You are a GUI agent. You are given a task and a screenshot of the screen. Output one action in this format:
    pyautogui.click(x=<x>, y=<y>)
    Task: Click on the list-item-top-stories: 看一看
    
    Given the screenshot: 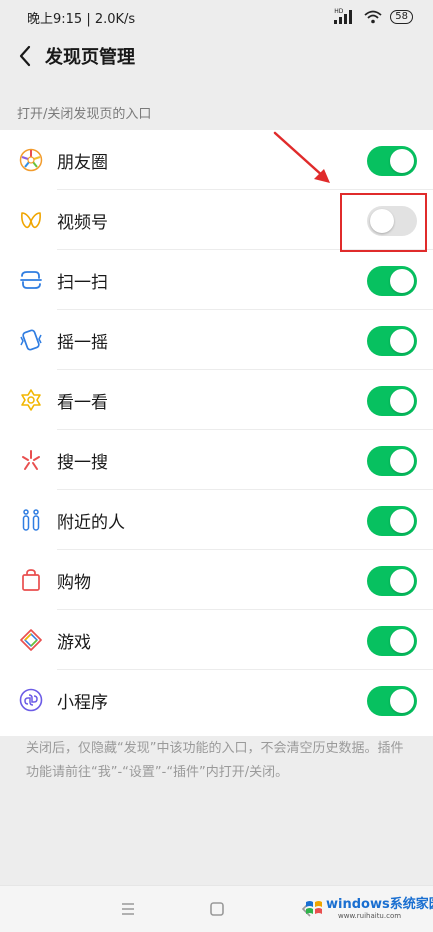 What is the action you would take?
    pyautogui.click(x=216, y=400)
    